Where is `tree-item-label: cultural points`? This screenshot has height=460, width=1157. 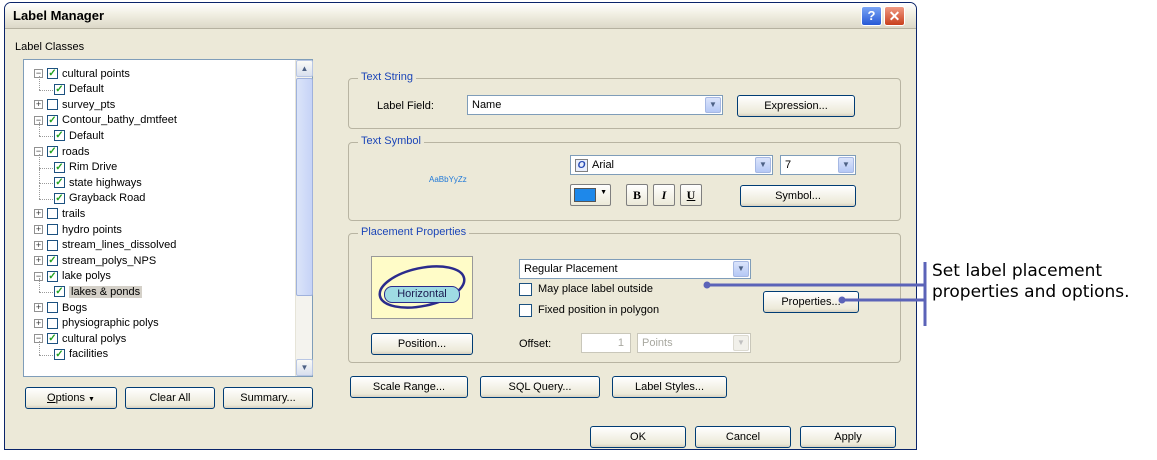 tree-item-label: cultural points is located at coordinates (96, 74).